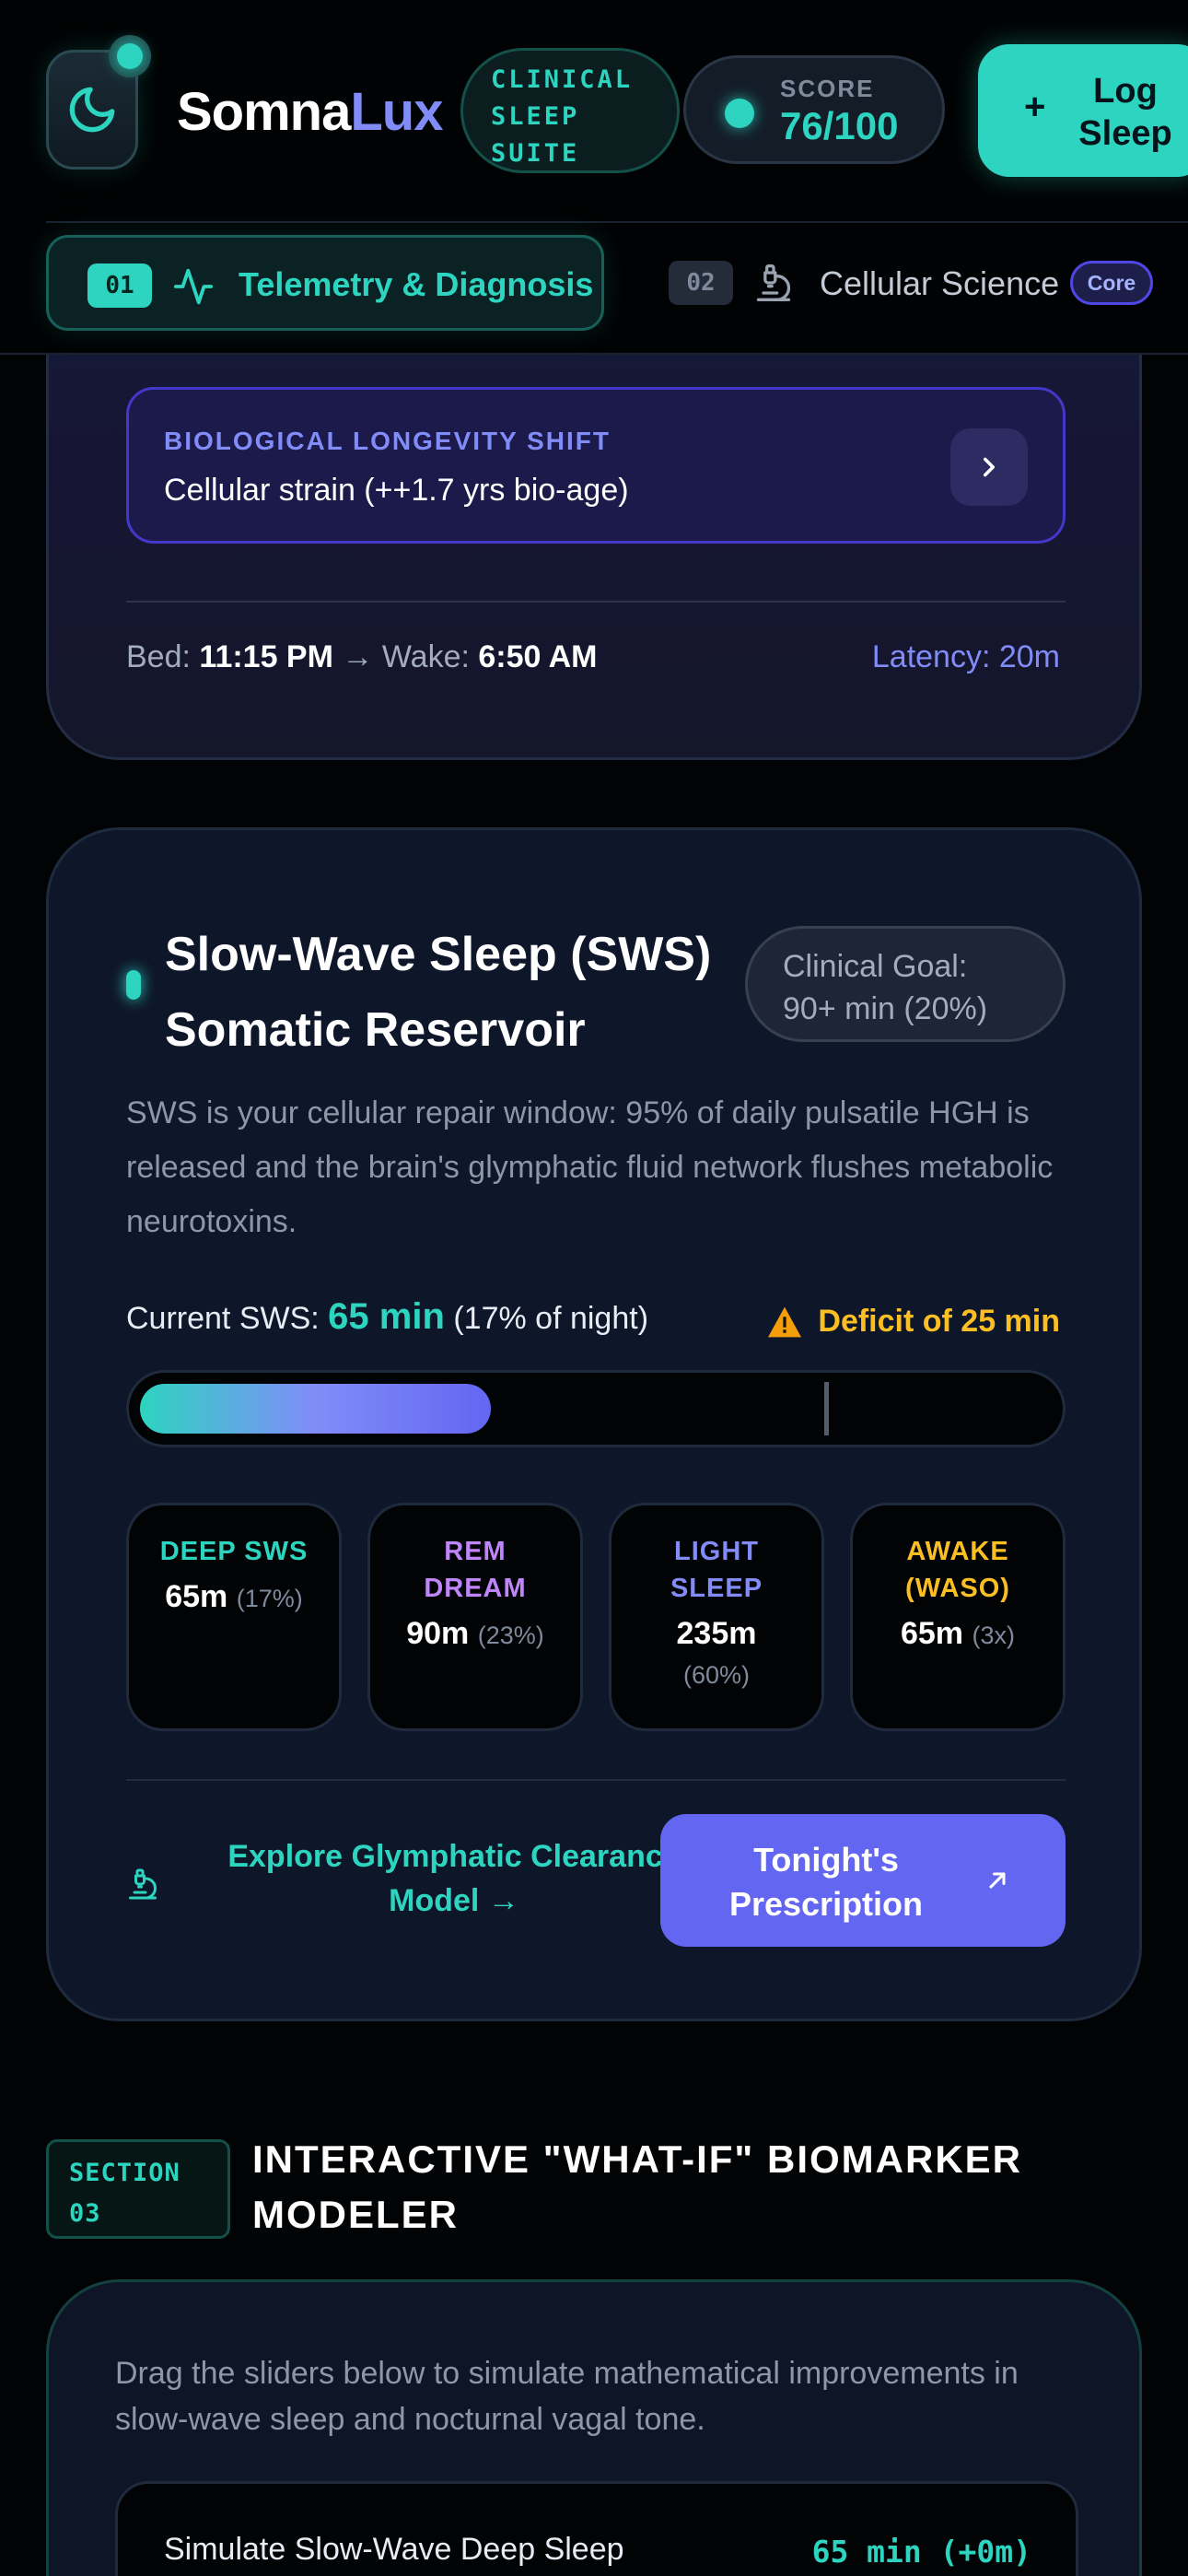 This screenshot has width=1188, height=2576. I want to click on log-sleep-label: Log Sleep, so click(1125, 112).